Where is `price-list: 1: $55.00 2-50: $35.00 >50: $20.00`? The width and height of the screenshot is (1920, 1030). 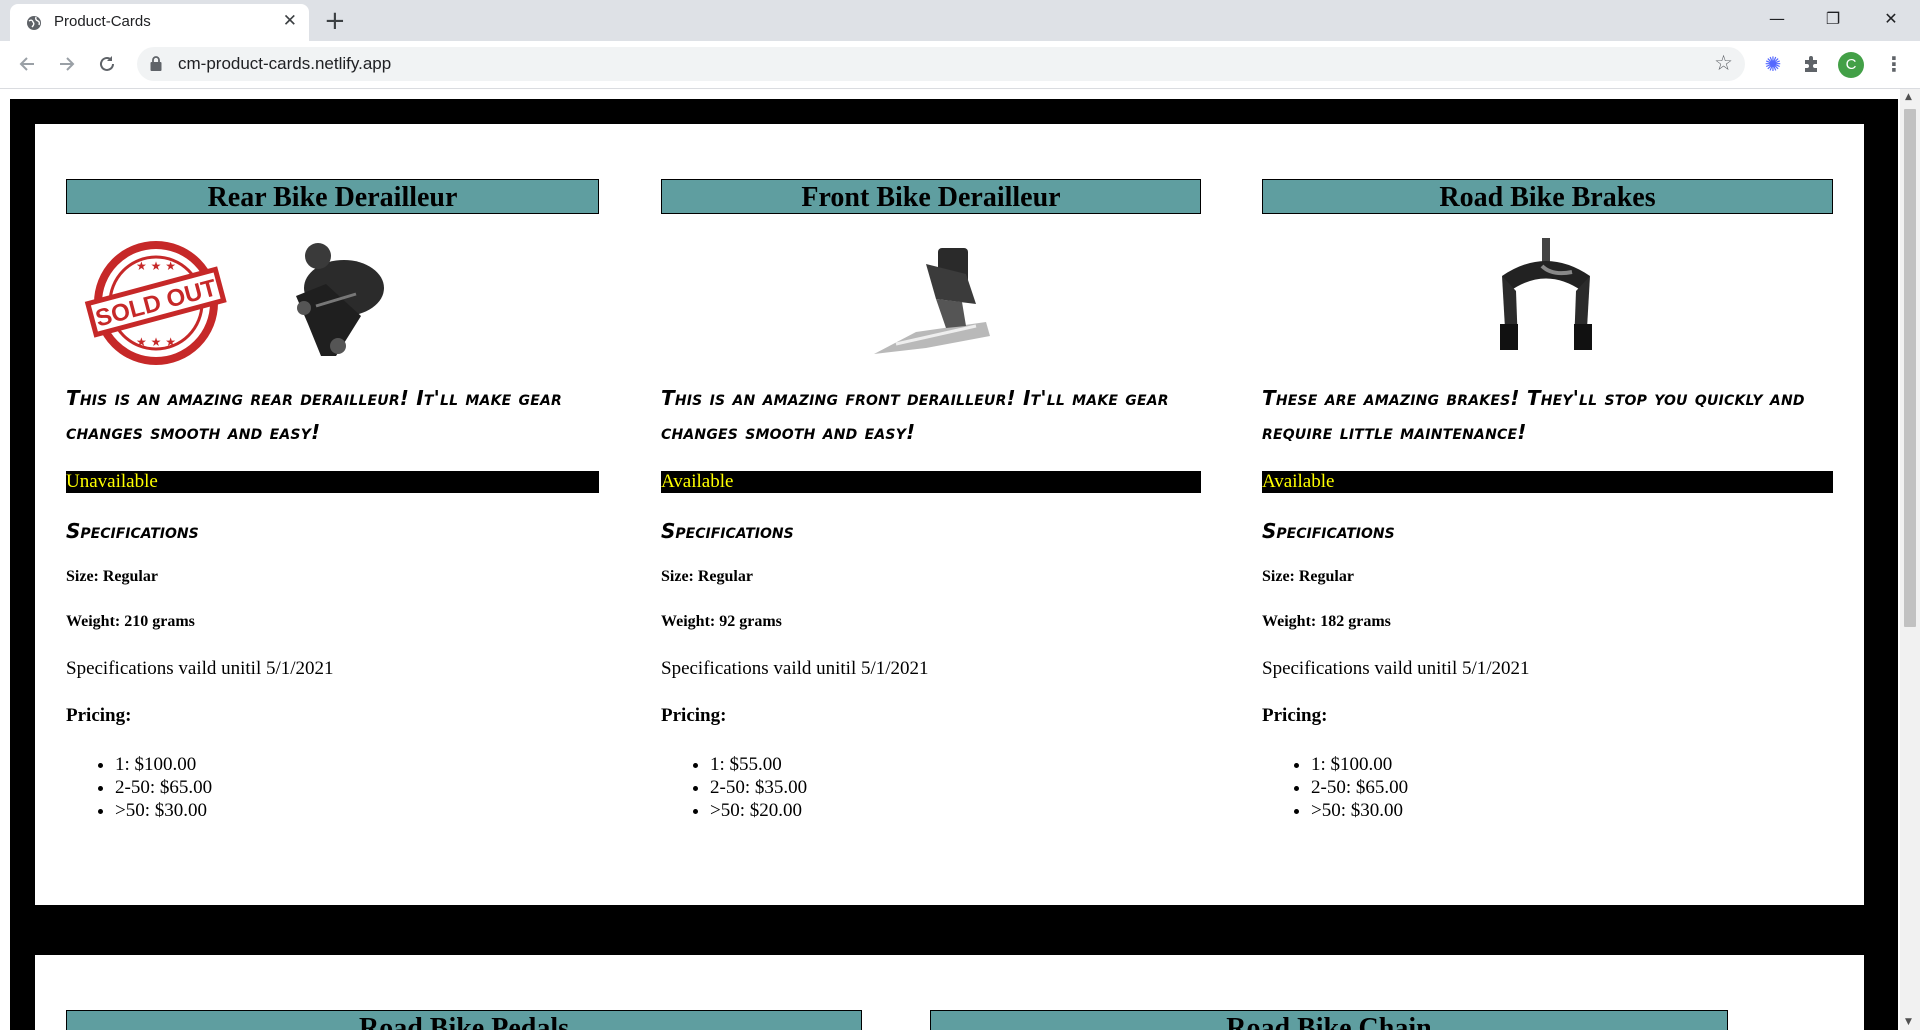 price-list: 1: $55.00 2-50: $35.00 >50: $20.00 is located at coordinates (931, 787).